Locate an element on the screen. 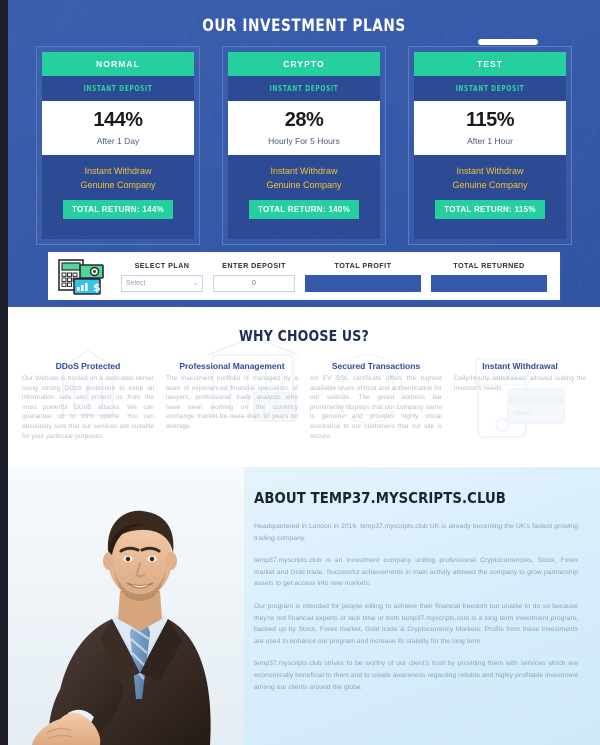 The height and width of the screenshot is (745, 600). plan-name: TEST is located at coordinates (490, 64).